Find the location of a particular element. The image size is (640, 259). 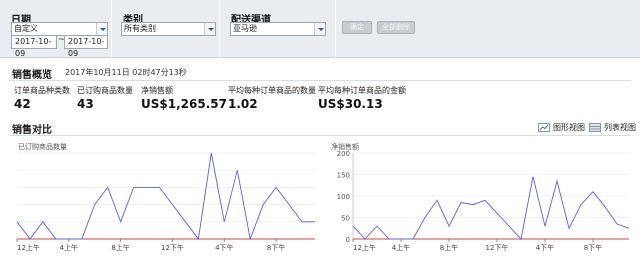

channel-filter: 配送渠道 亚马逊 is located at coordinates (278, 29).